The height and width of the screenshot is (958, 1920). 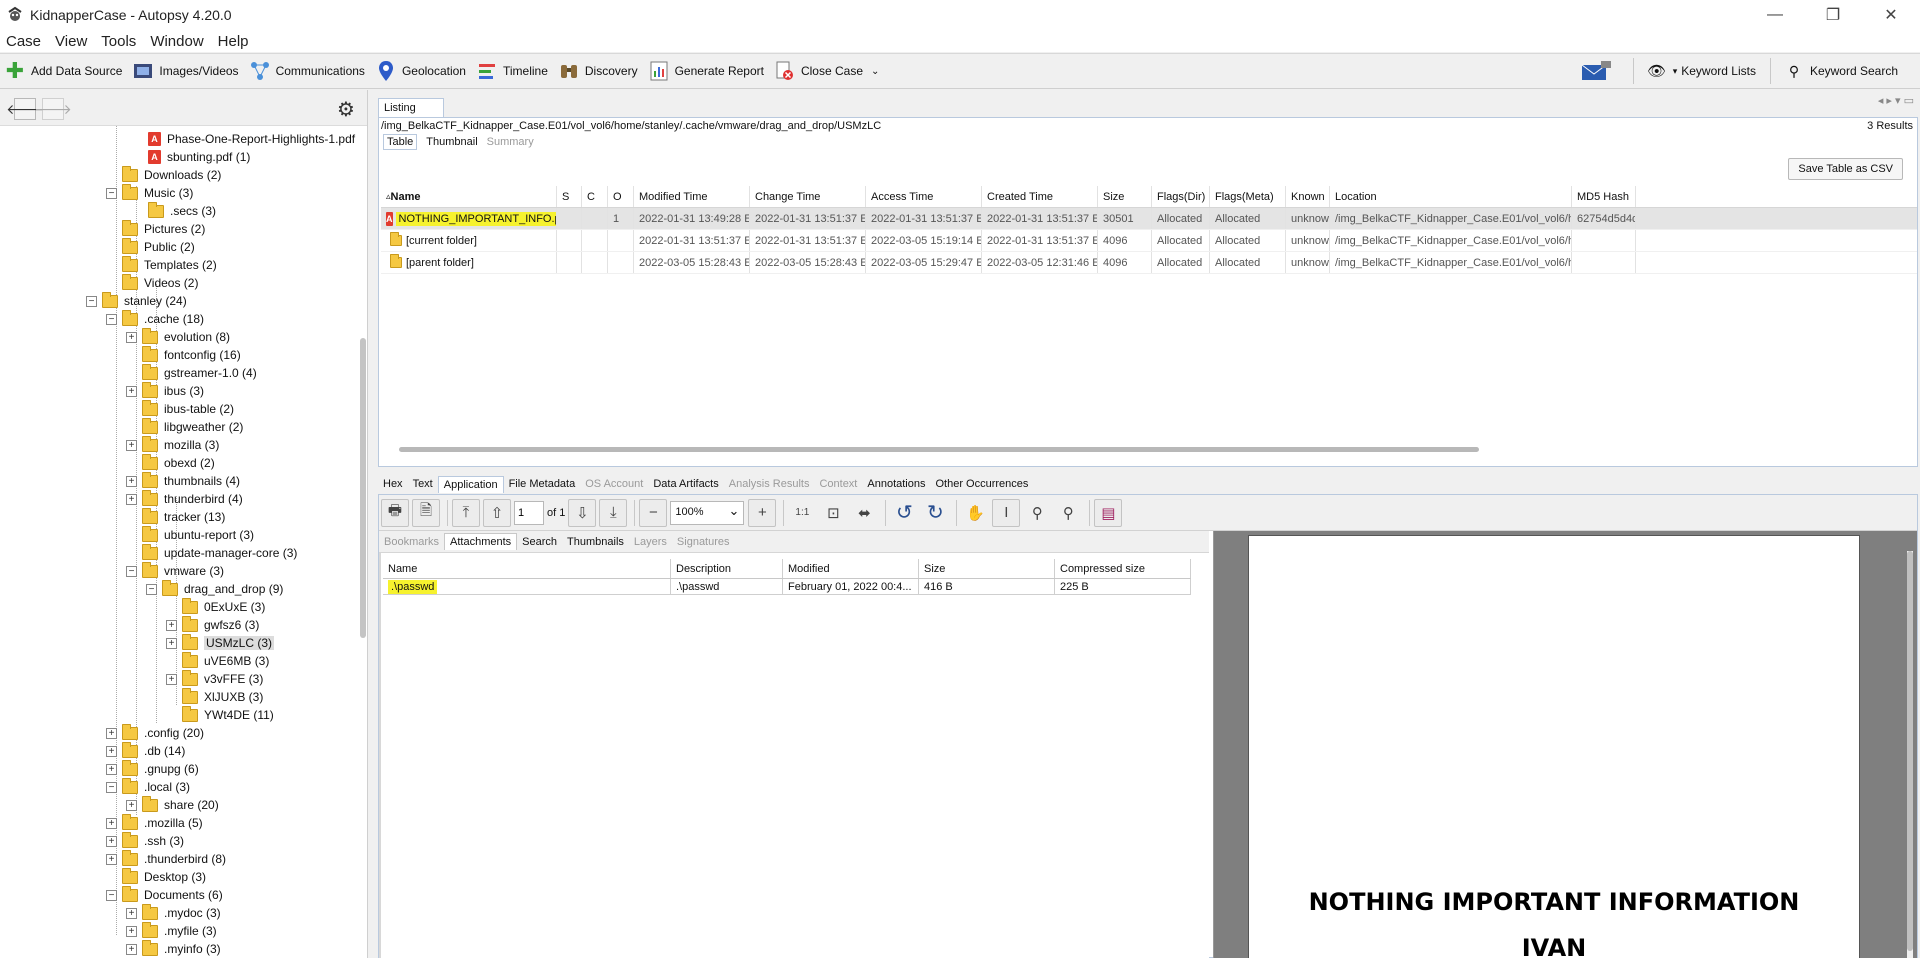 What do you see at coordinates (613, 512) in the screenshot?
I see `last-page-icon: ⤓` at bounding box center [613, 512].